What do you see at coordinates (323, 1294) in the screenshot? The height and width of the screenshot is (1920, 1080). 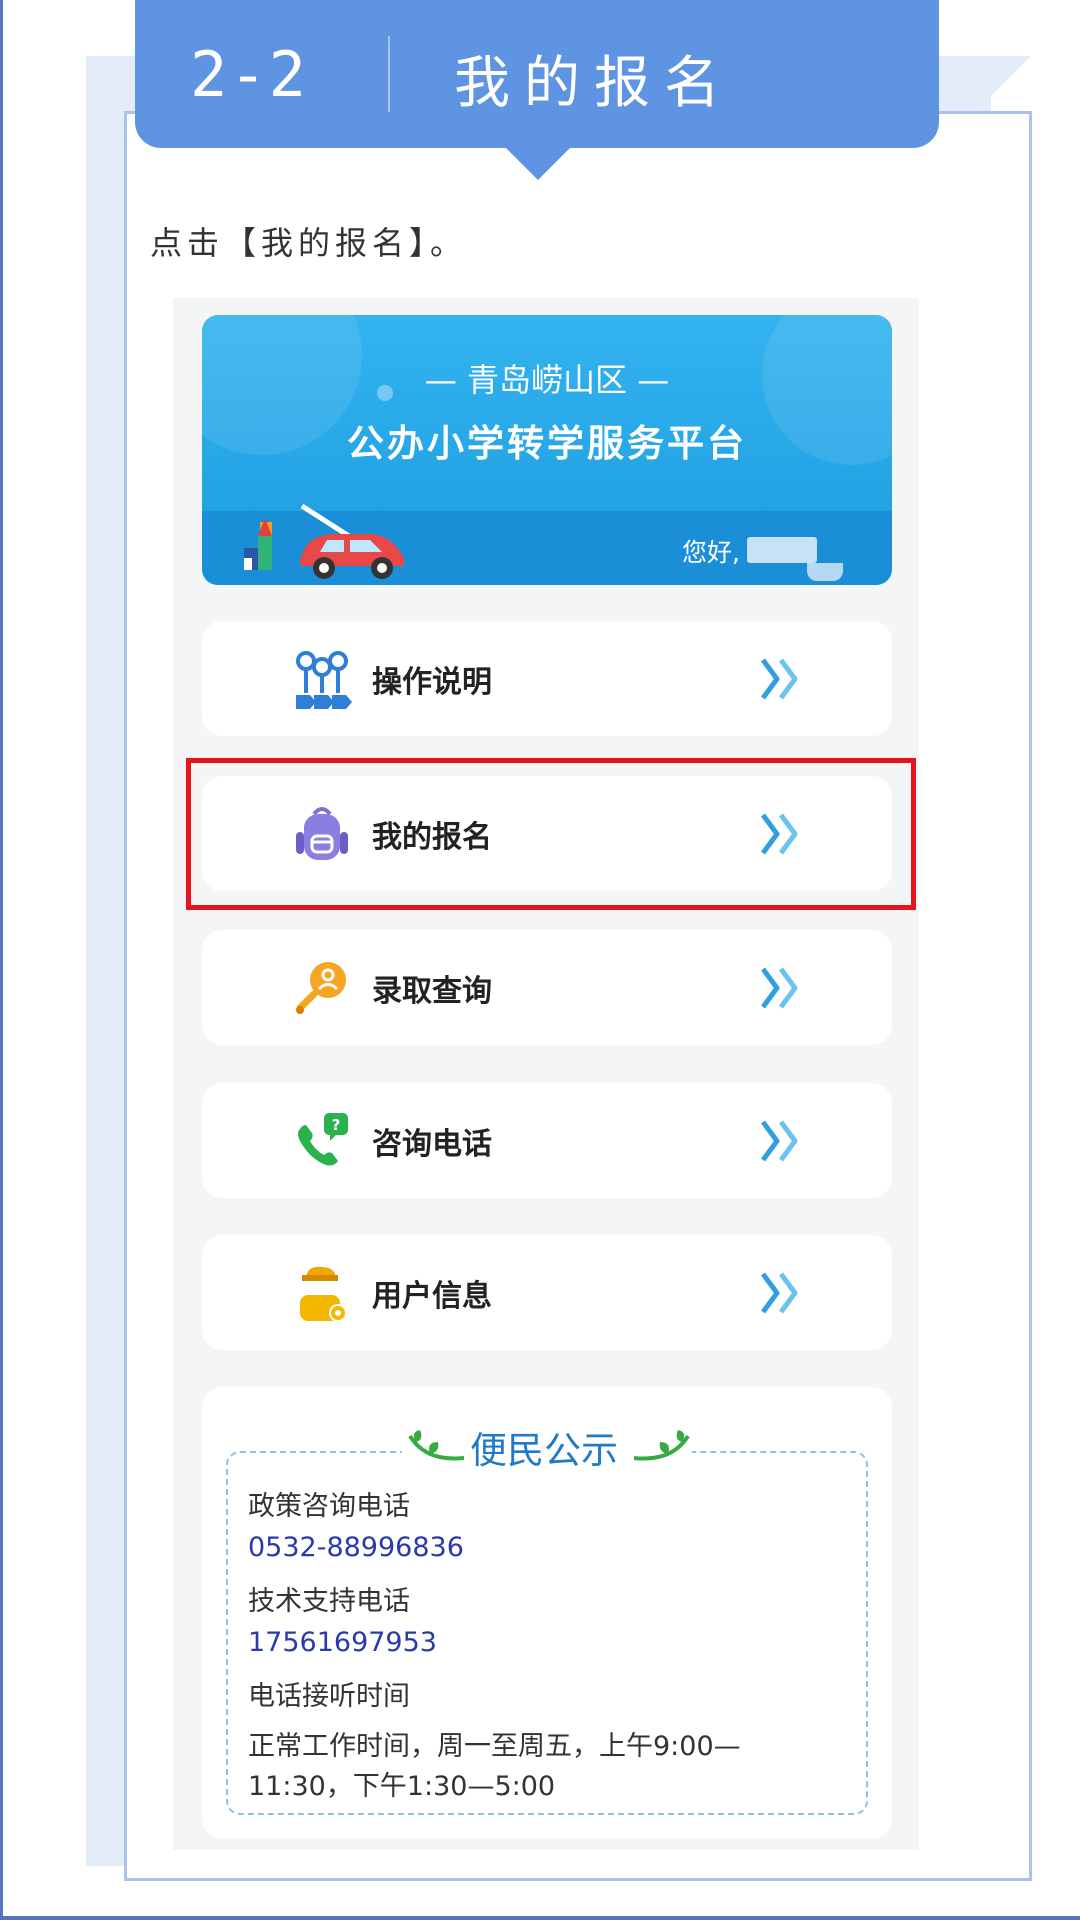 I see `user-card-icon` at bounding box center [323, 1294].